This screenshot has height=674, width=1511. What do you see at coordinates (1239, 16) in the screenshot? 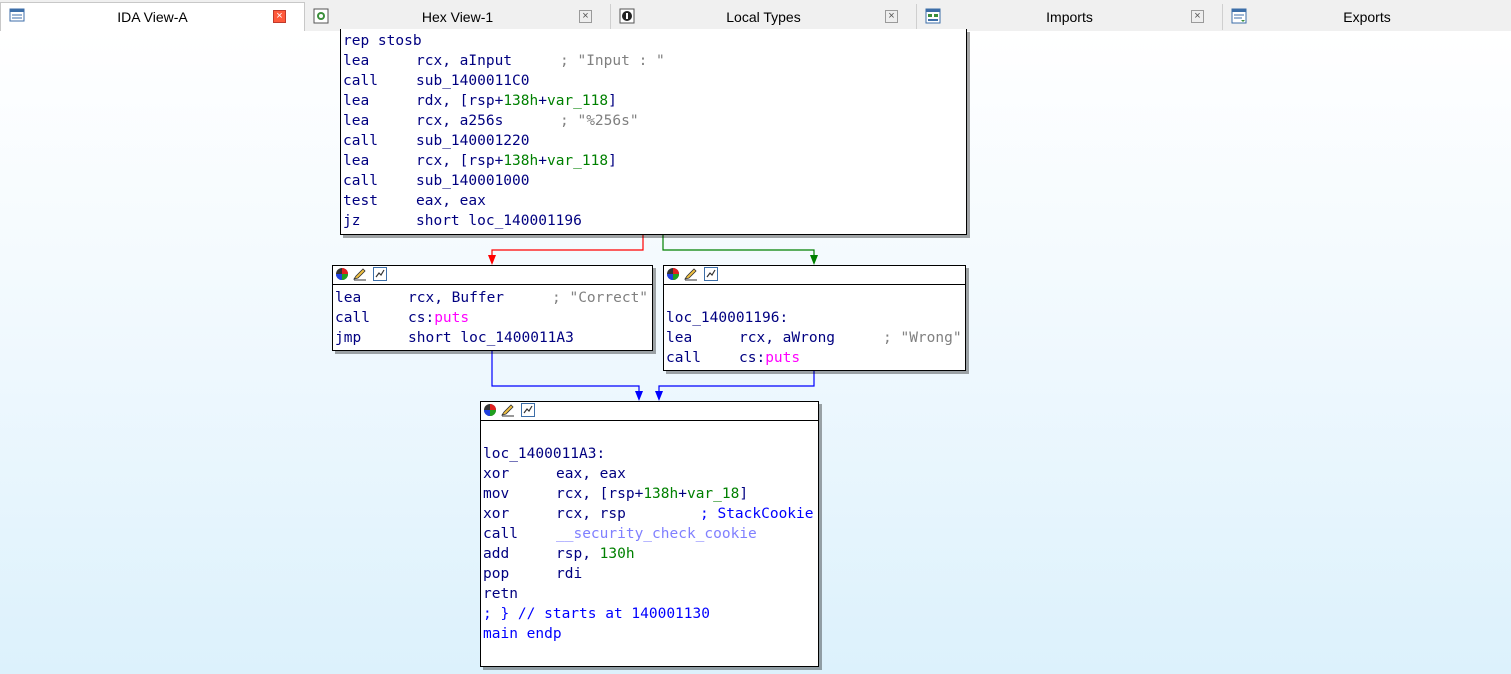
I see `exports-icon` at bounding box center [1239, 16].